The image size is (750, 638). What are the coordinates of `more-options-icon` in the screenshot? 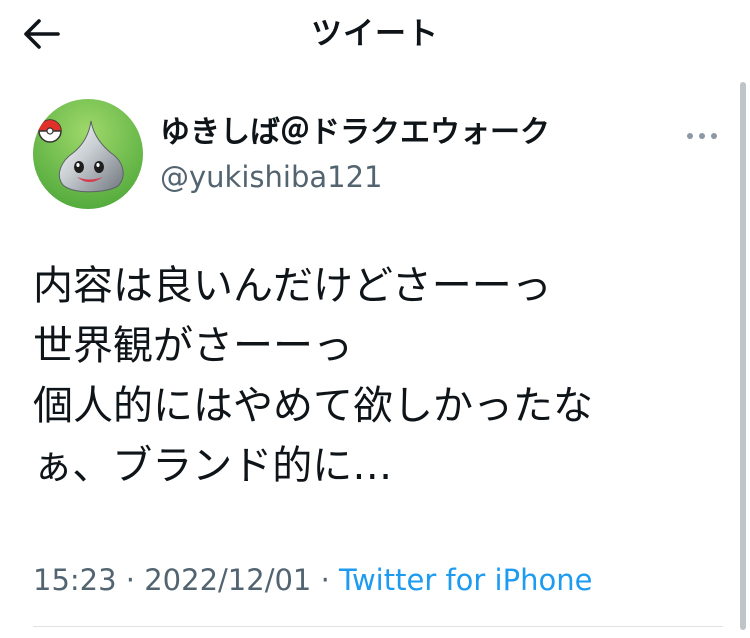 It's located at (702, 136).